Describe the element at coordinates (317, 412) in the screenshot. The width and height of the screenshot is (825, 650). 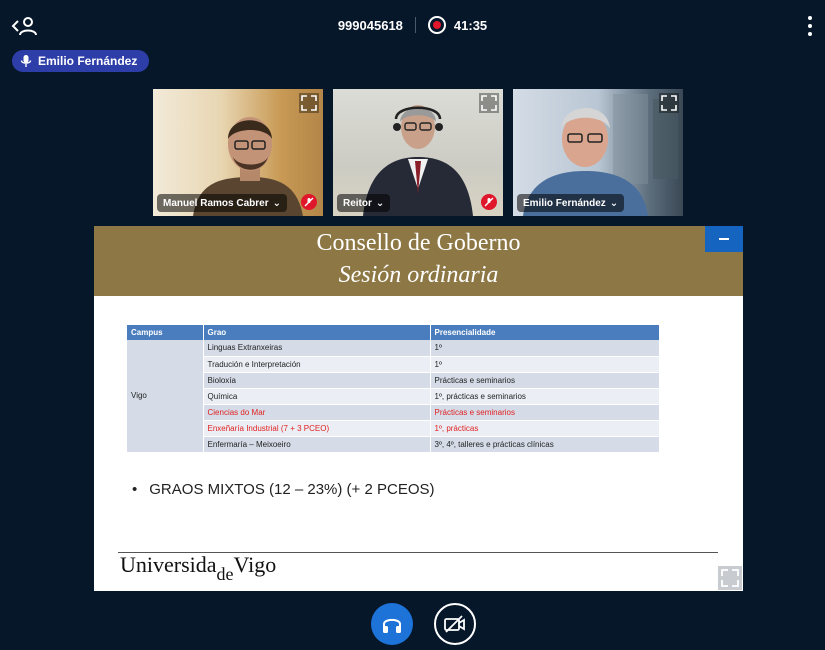
I see `grao-cell: Ciencias do Mar` at that location.